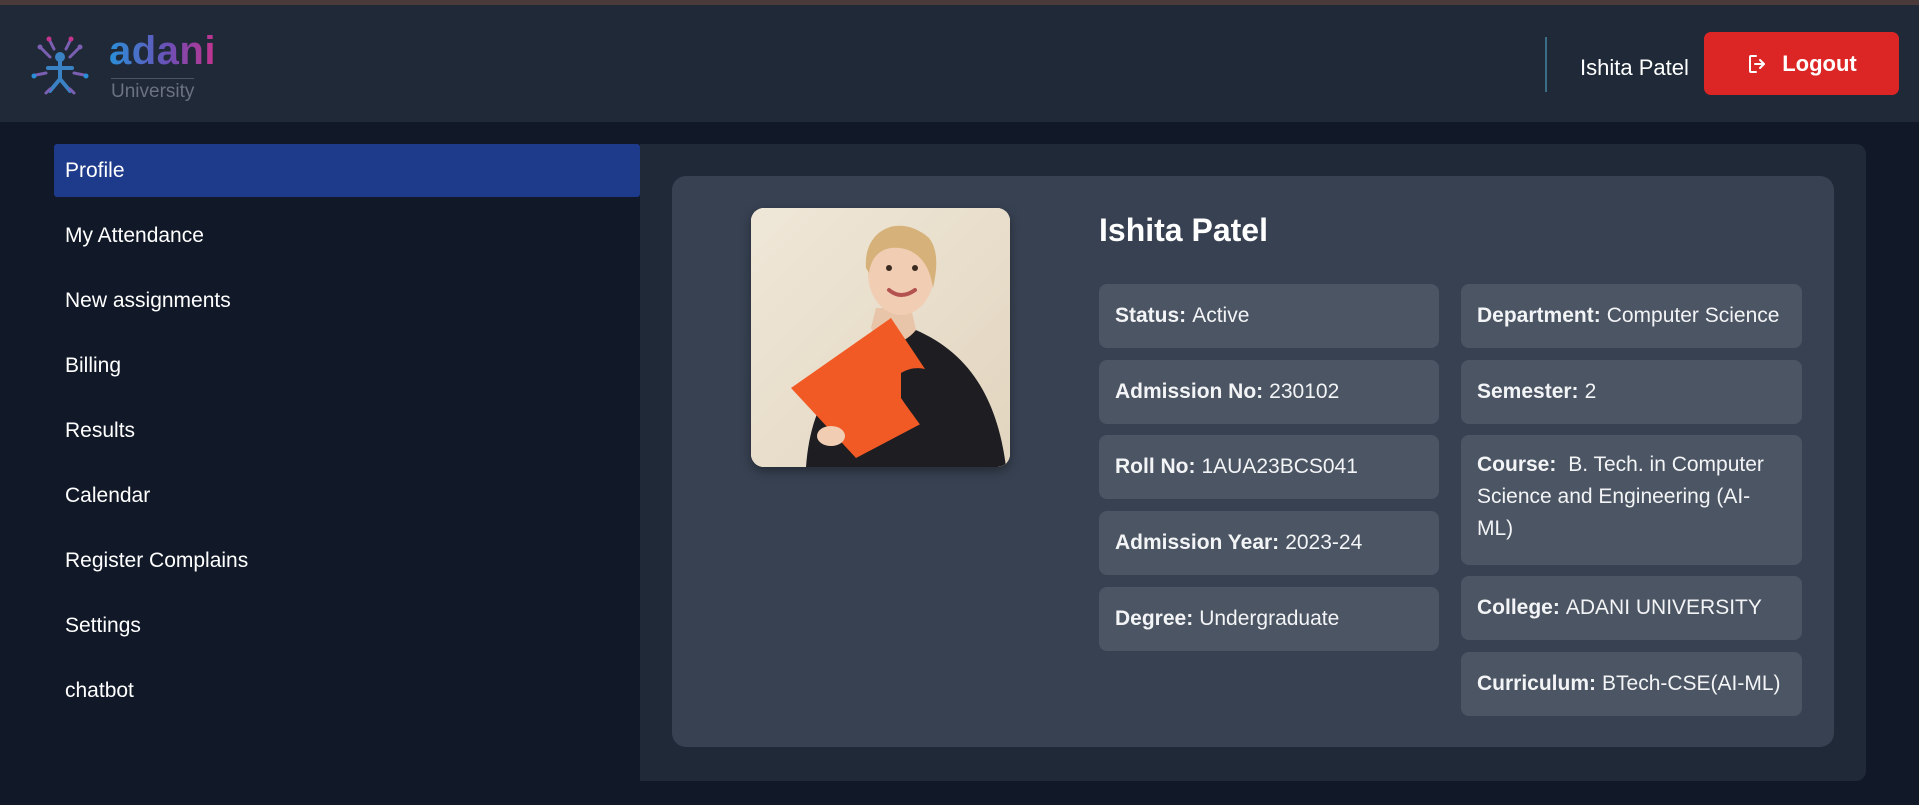 The height and width of the screenshot is (805, 1919). Describe the element at coordinates (1304, 391) in the screenshot. I see `info-value: 230102` at that location.